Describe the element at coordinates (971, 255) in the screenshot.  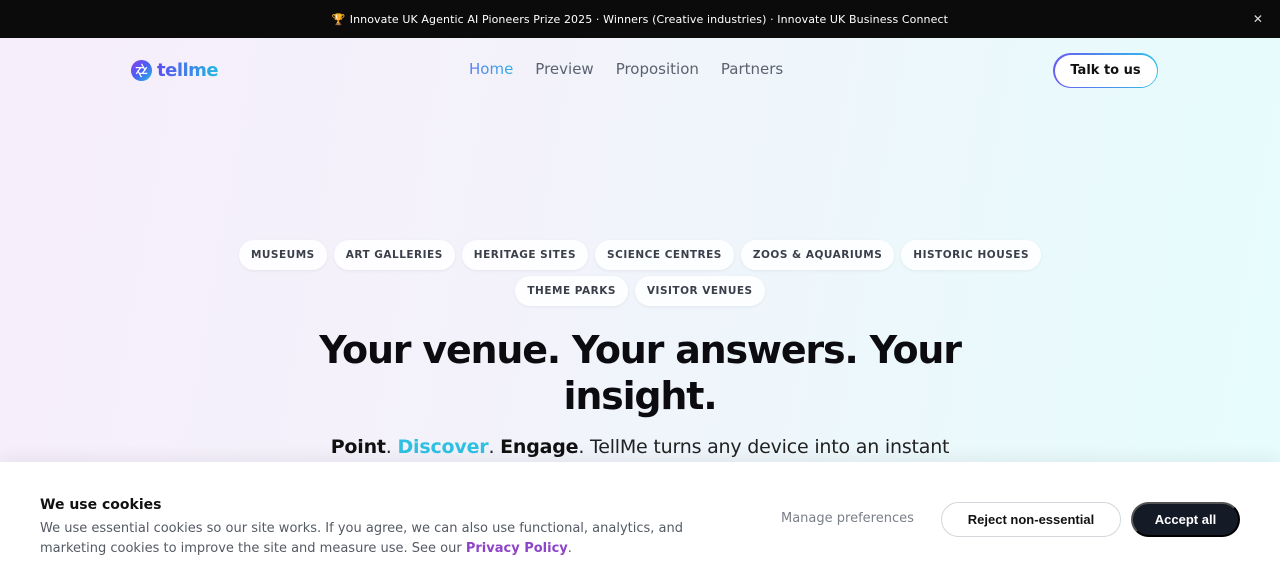
I see `tag-historic-houses: HISTORIC HOUSES` at that location.